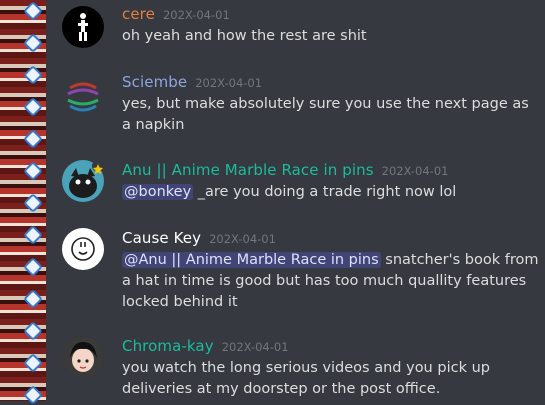  I want to click on message-header: Cause Key 202X-04-01, so click(199, 237).